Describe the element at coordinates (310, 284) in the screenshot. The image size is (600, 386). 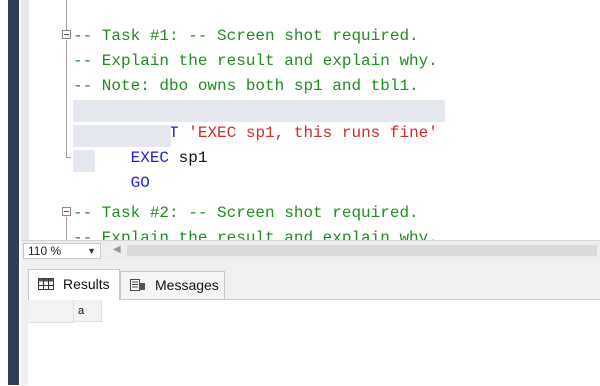
I see `results-tab-strip: Results Messages` at that location.